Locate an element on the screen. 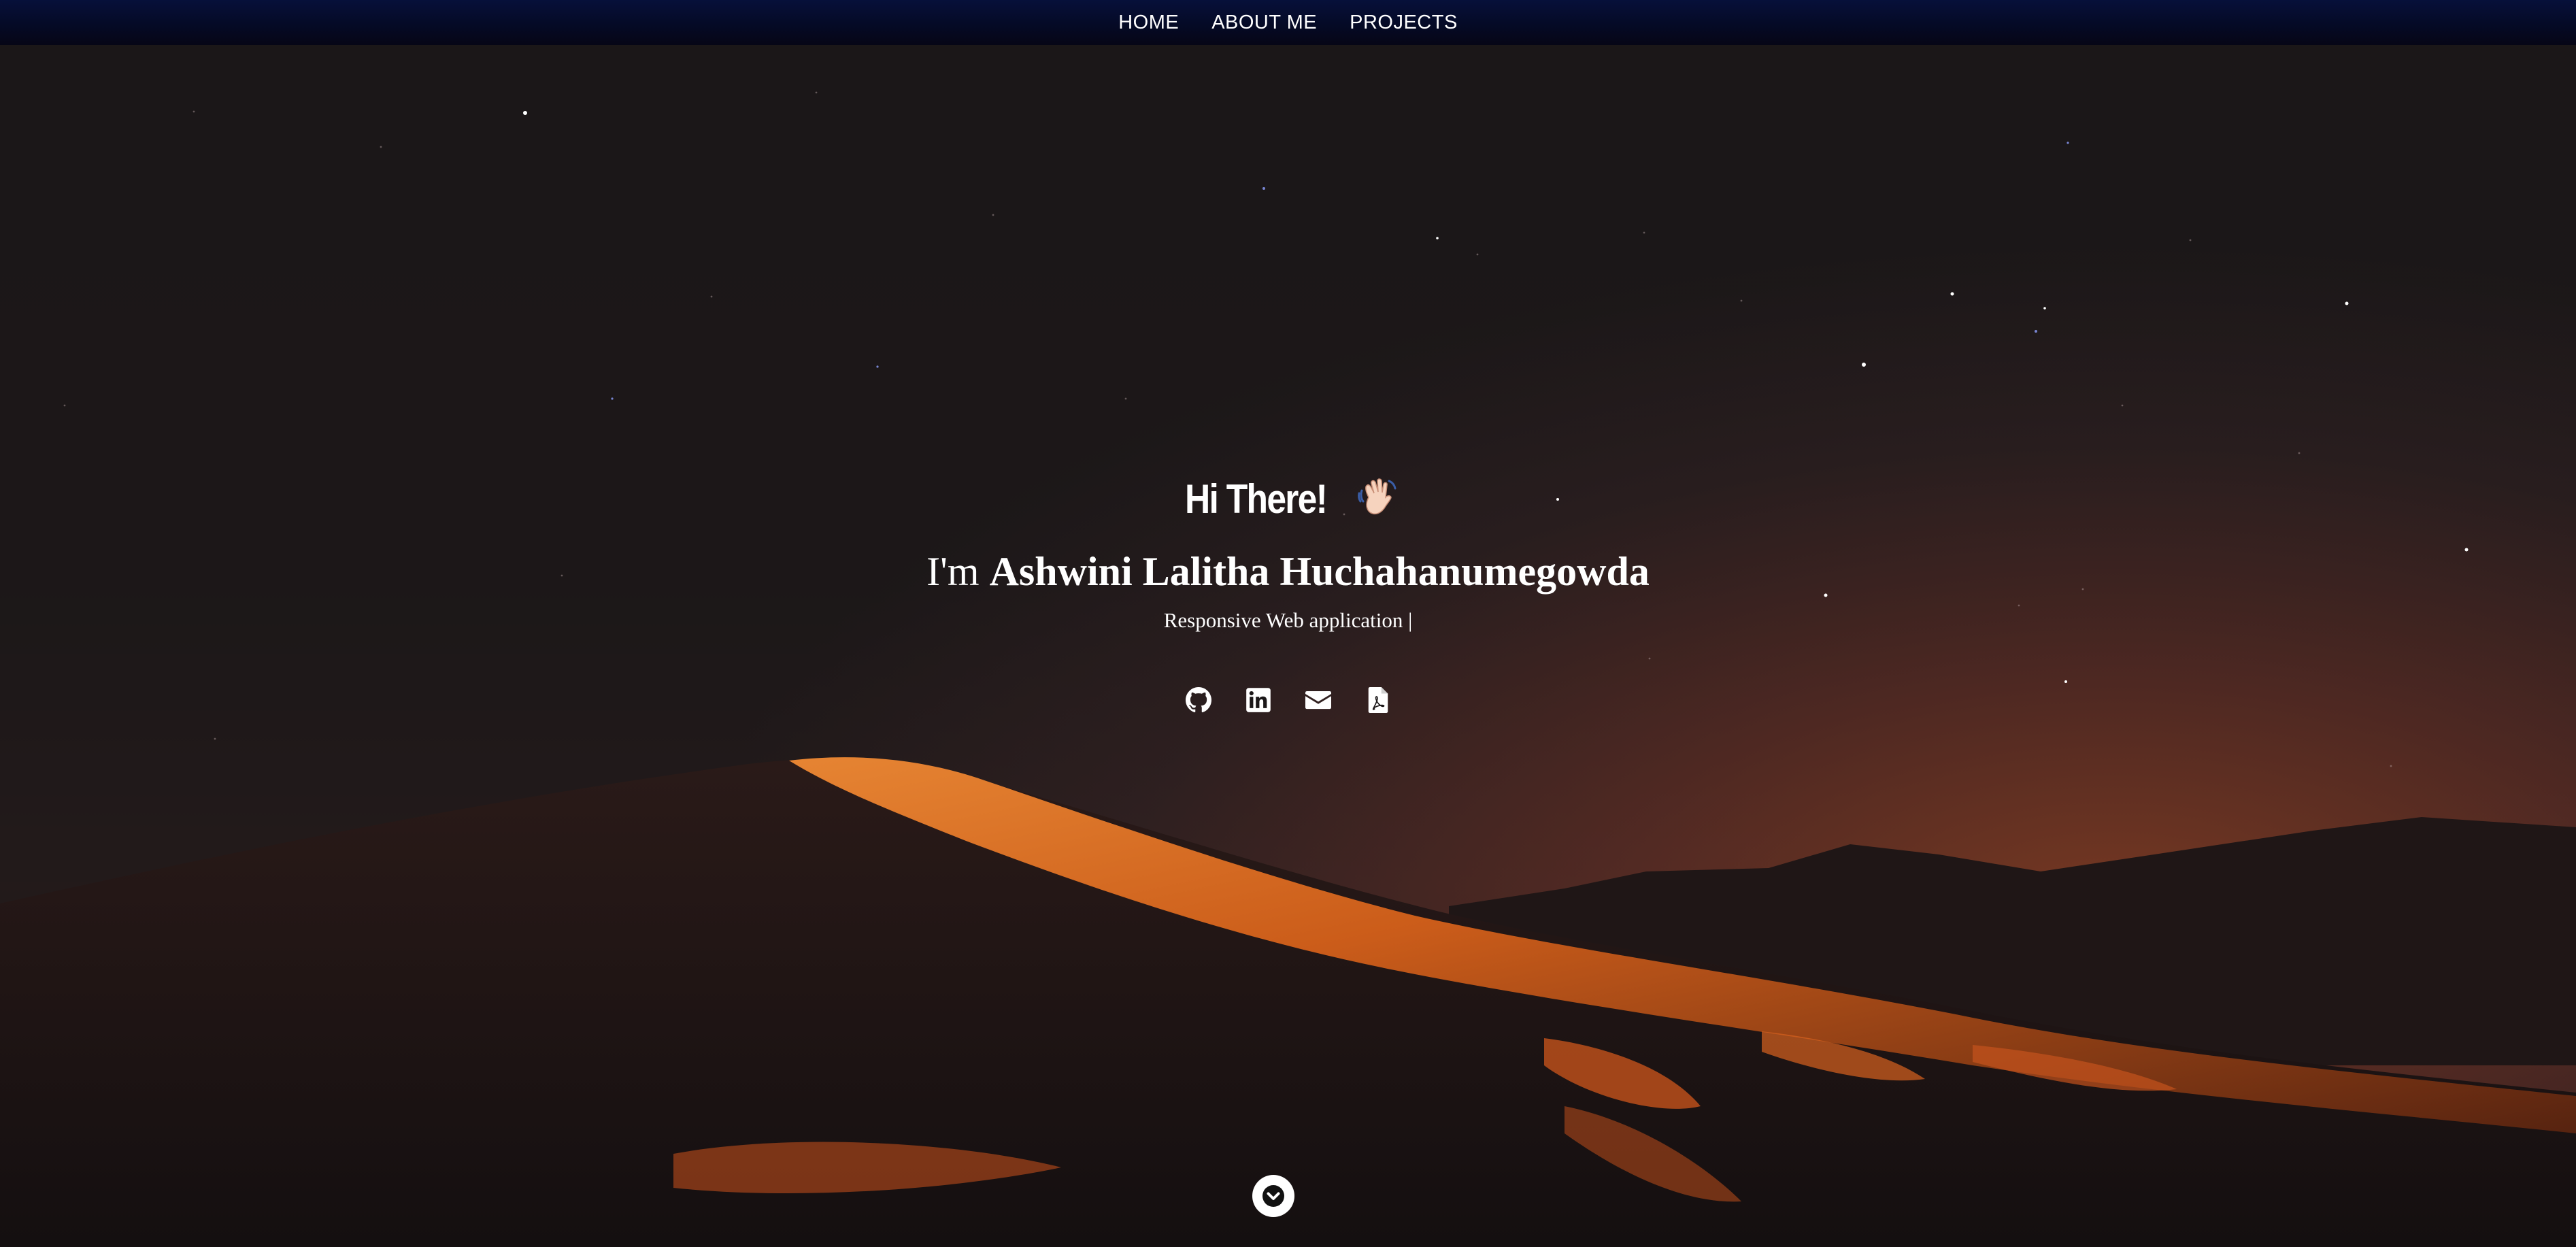 This screenshot has width=2576, height=1247. pdf-icon is located at coordinates (1378, 700).